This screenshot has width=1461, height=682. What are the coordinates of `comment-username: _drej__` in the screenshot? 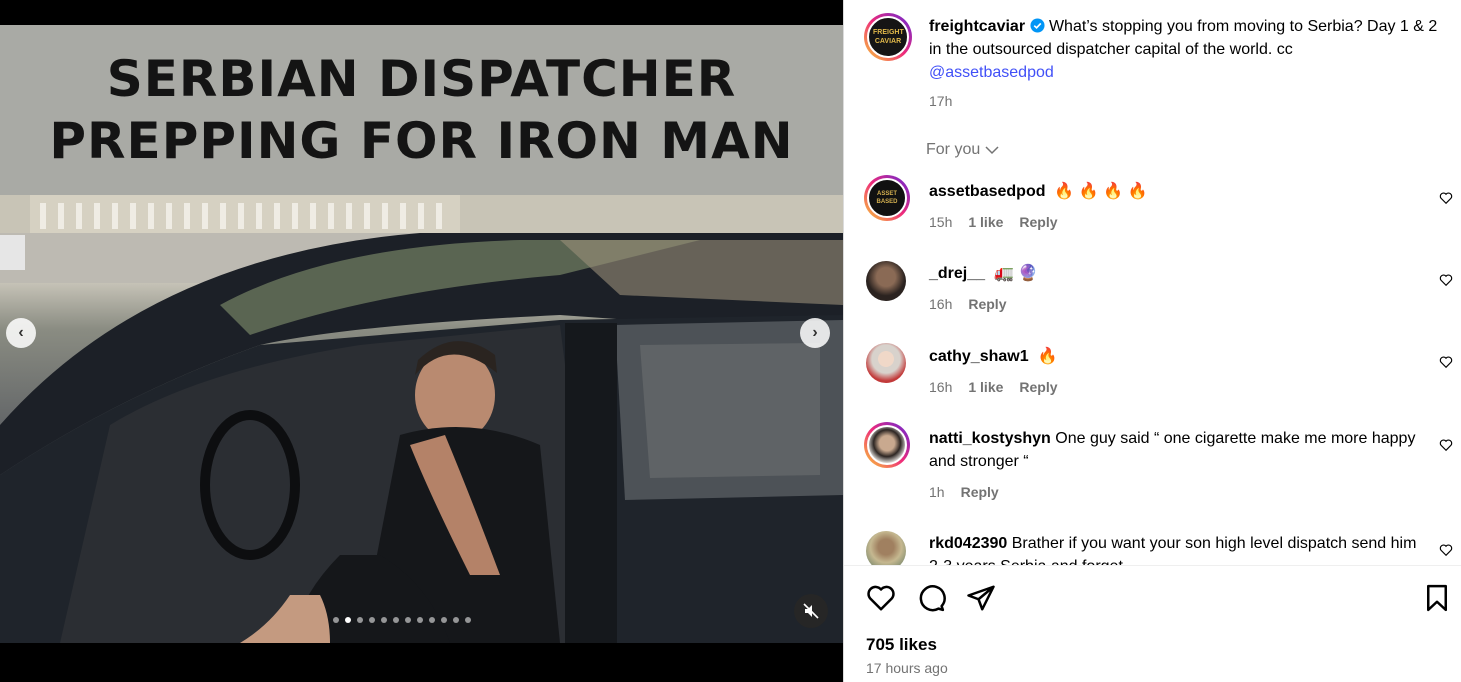 It's located at (957, 273).